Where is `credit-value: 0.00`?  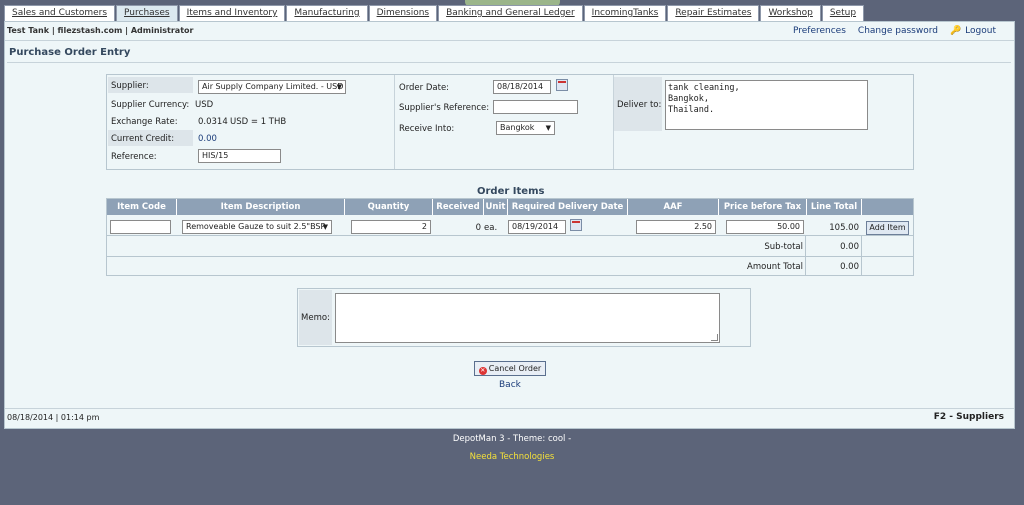 credit-value: 0.00 is located at coordinates (207, 139).